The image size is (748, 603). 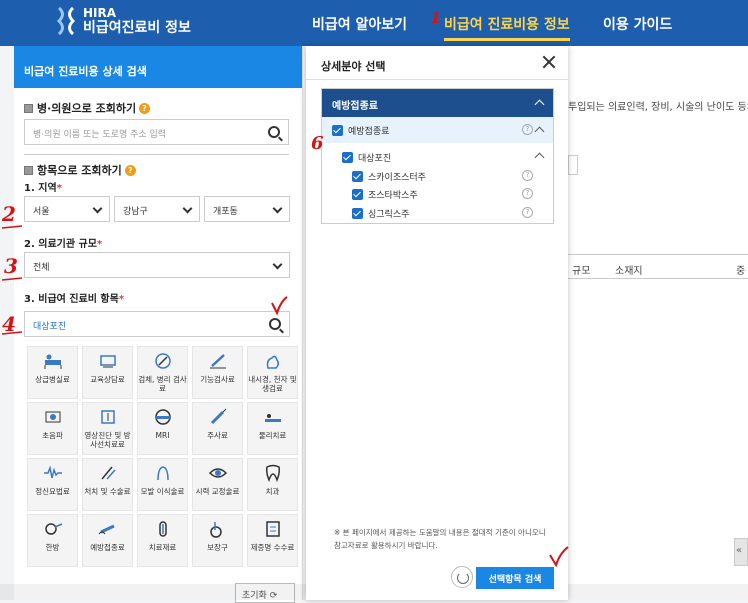 What do you see at coordinates (67, 209) in the screenshot?
I see `region-city-select: 서울` at bounding box center [67, 209].